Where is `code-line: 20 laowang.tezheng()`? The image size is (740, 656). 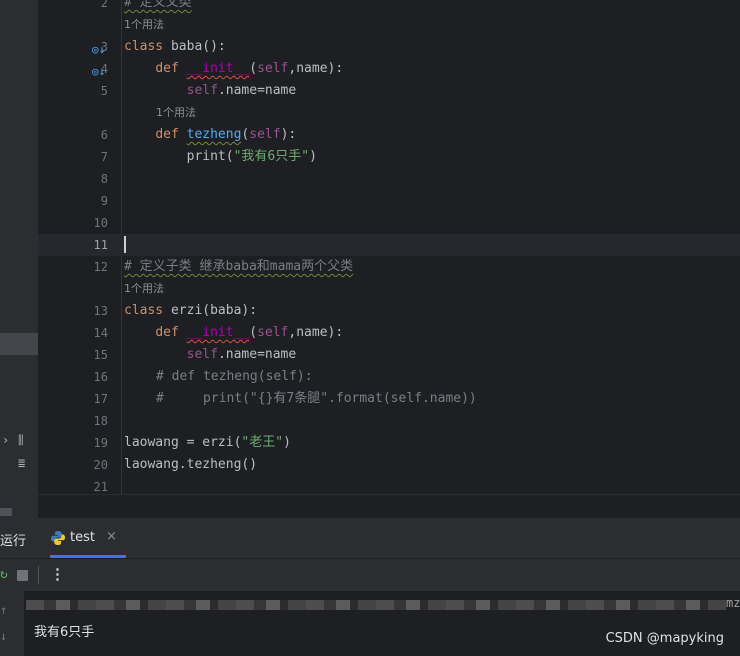 code-line: 20 laowang.tezheng() is located at coordinates (389, 465).